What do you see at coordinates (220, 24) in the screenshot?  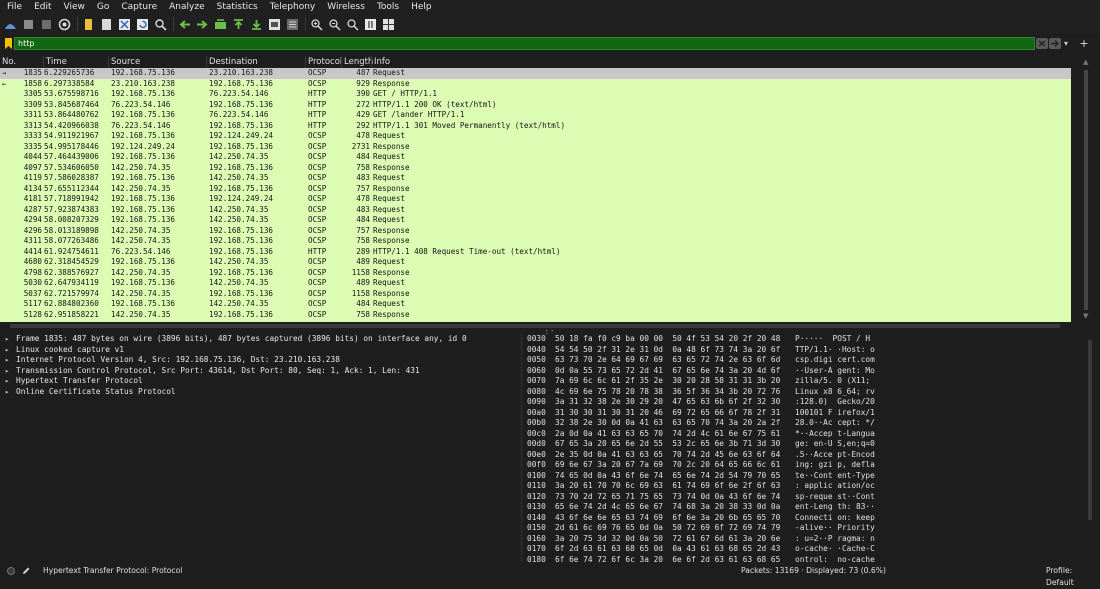 I see `go-to-packet-icon` at bounding box center [220, 24].